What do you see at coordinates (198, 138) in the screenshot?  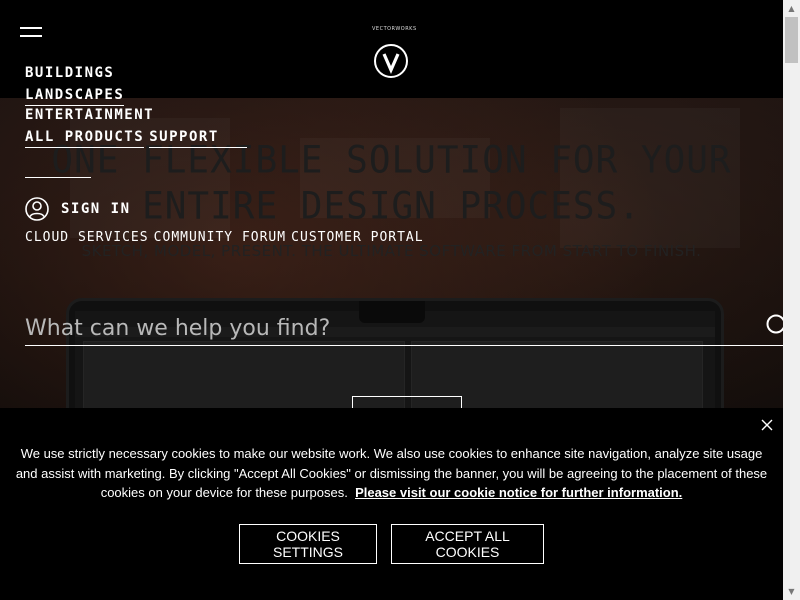 I see `nav-item-support: SUPPORT` at bounding box center [198, 138].